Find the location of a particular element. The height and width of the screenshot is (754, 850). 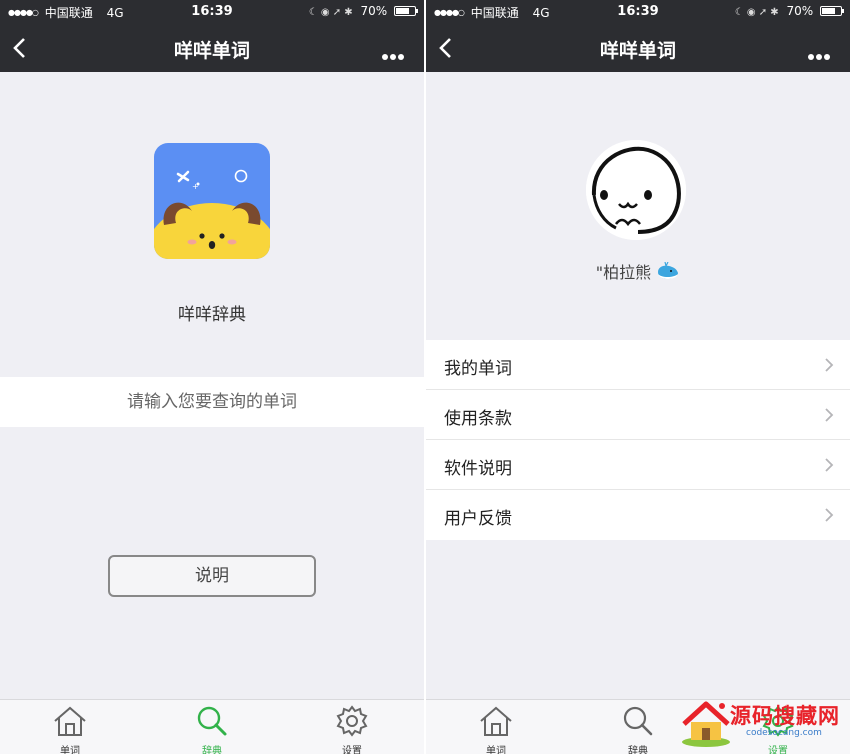

menu-item-label: 我的单词 is located at coordinates (478, 369).